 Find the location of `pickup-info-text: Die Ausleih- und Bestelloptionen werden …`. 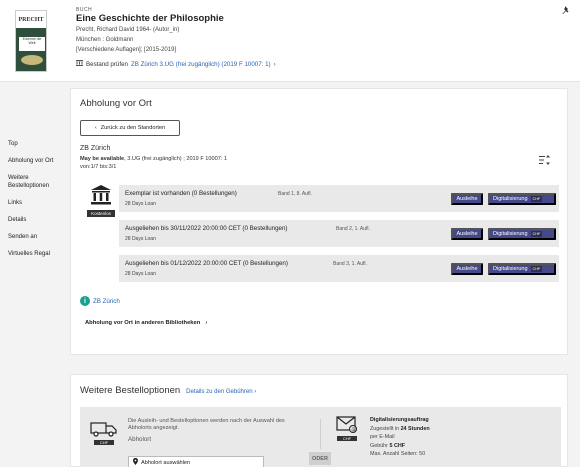

pickup-info-text: Die Ausleih- und Bestelloptionen werden … is located at coordinates (206, 424).